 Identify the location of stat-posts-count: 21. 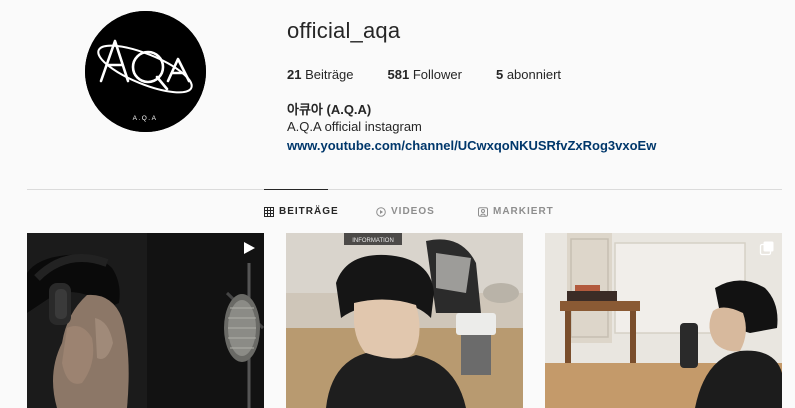
(294, 74).